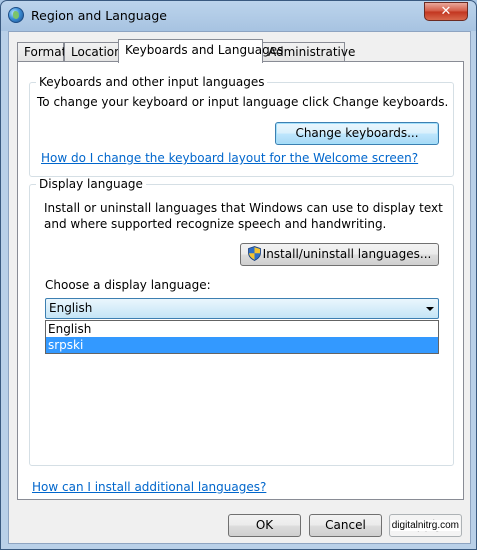 The width and height of the screenshot is (477, 550). Describe the element at coordinates (430, 309) in the screenshot. I see `chevron-down-icon` at that location.